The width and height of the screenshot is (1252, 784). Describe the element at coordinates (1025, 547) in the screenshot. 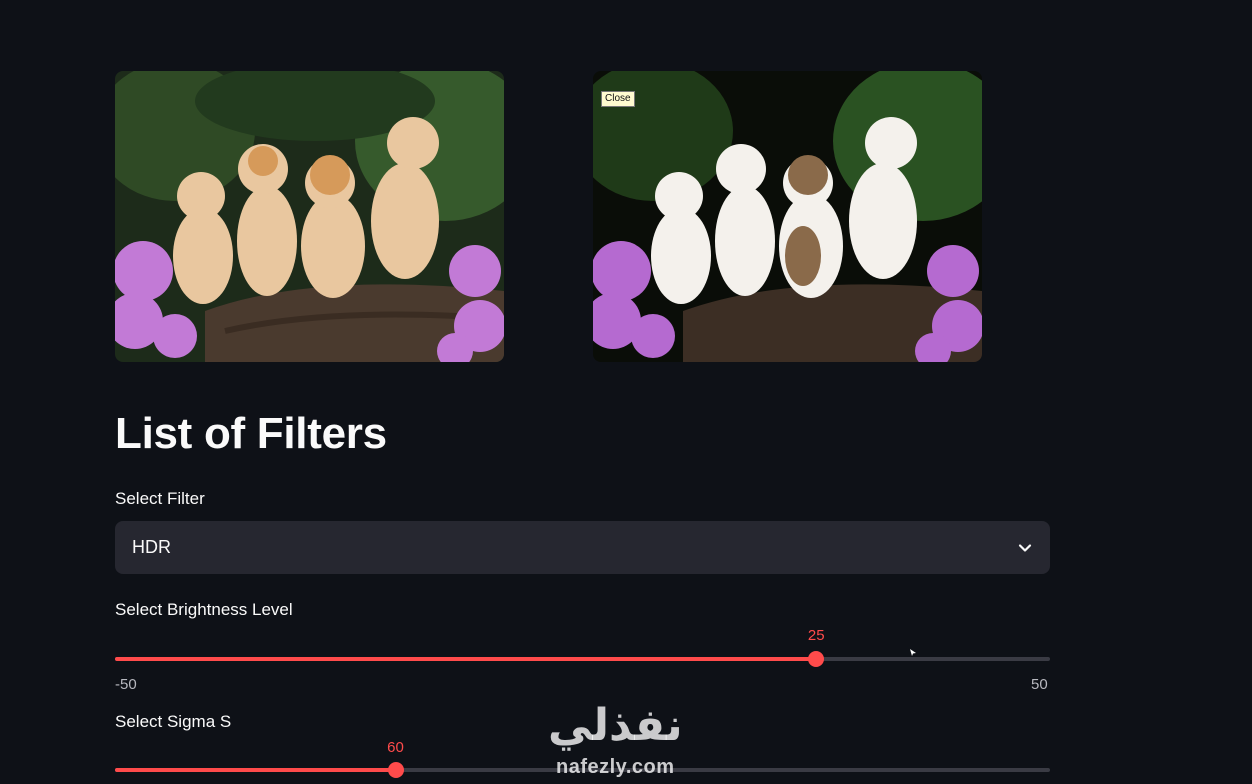

I see `chevron-down-icon` at that location.